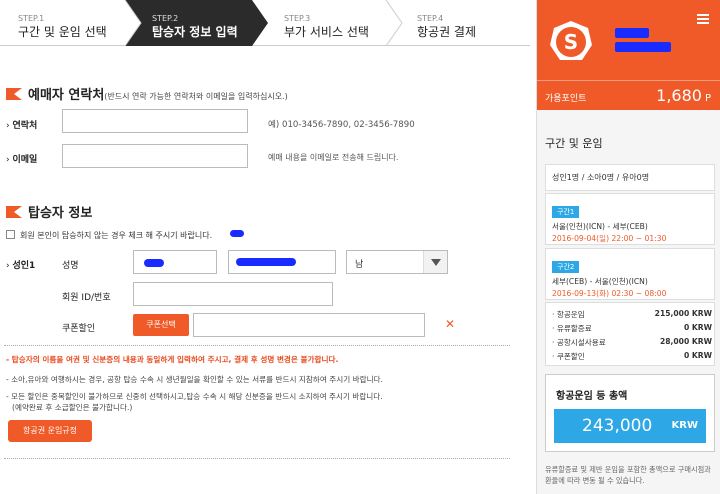 This screenshot has height=494, width=720. I want to click on not-member-checkbox, so click(10, 234).